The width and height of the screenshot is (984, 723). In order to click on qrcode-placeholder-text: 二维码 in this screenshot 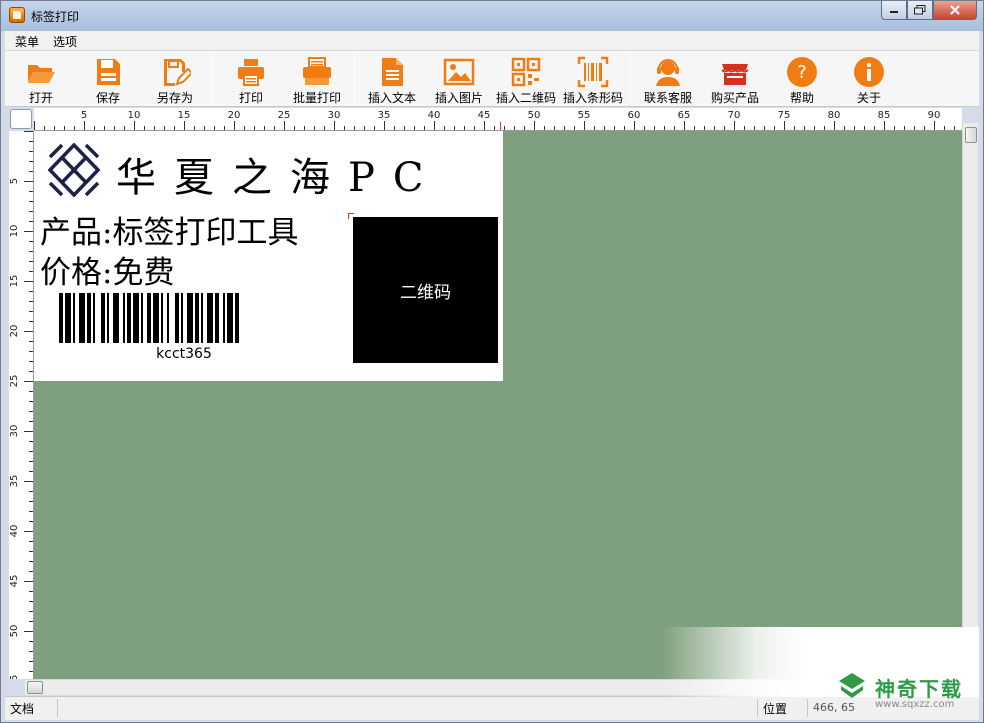, I will do `click(425, 292)`.